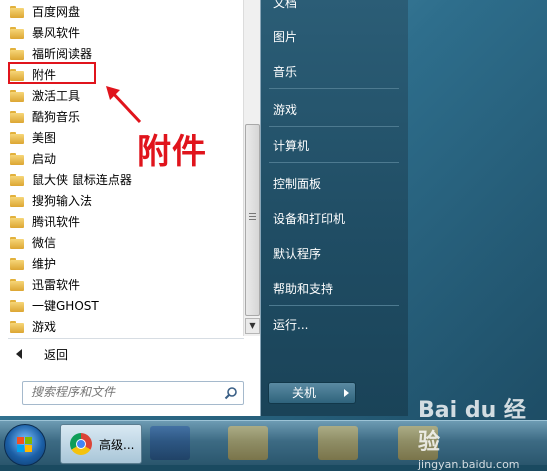 The height and width of the screenshot is (471, 547). What do you see at coordinates (120, 354) in the screenshot?
I see `back-button: 返回` at bounding box center [120, 354].